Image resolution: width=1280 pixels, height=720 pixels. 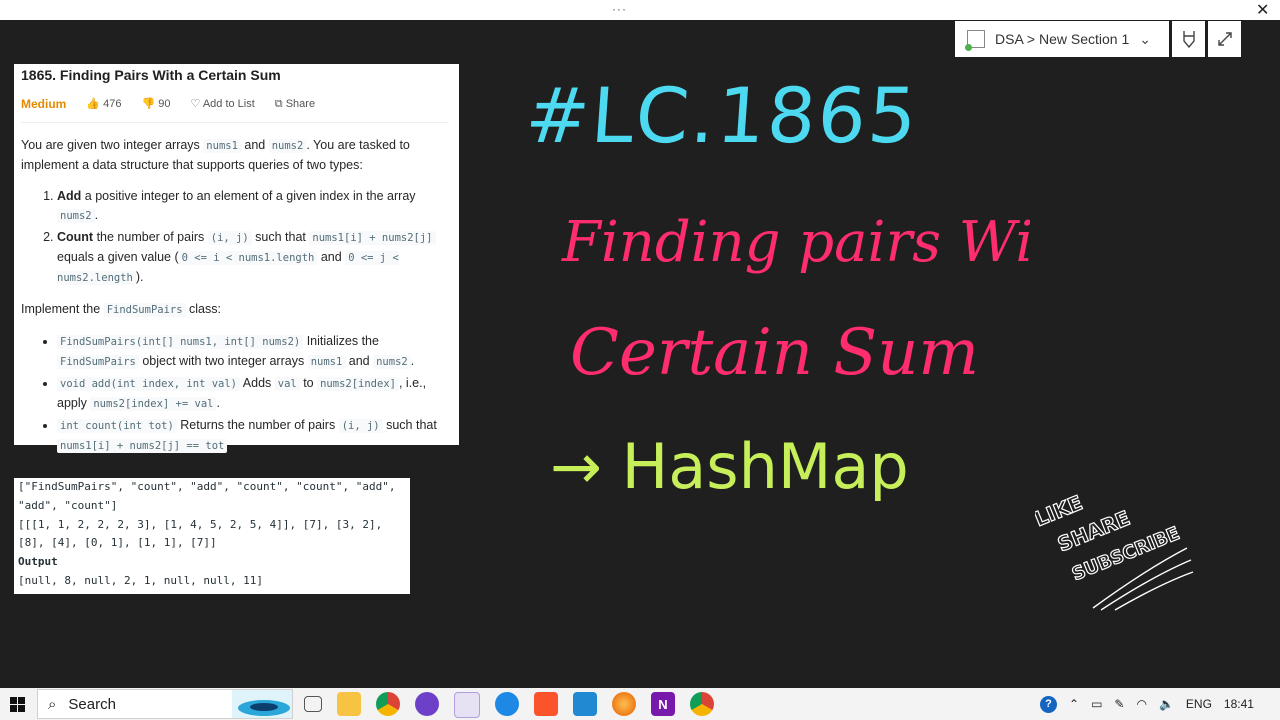 I want to click on add-to-list-label: Add to List, so click(x=228, y=104).